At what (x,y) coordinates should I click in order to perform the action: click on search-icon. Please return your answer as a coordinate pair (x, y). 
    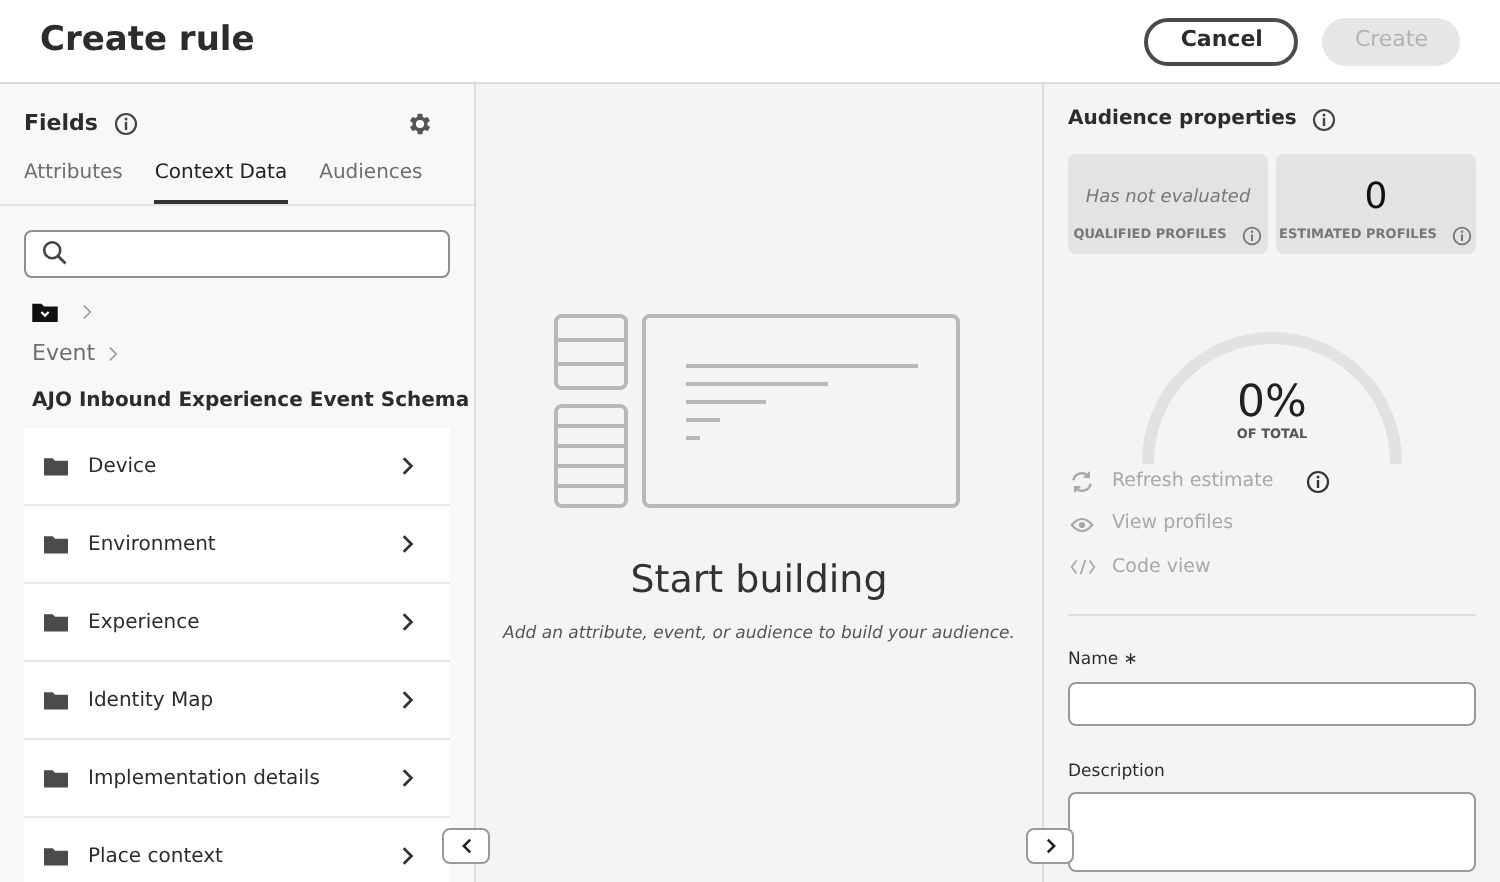
    Looking at the image, I should click on (55, 253).